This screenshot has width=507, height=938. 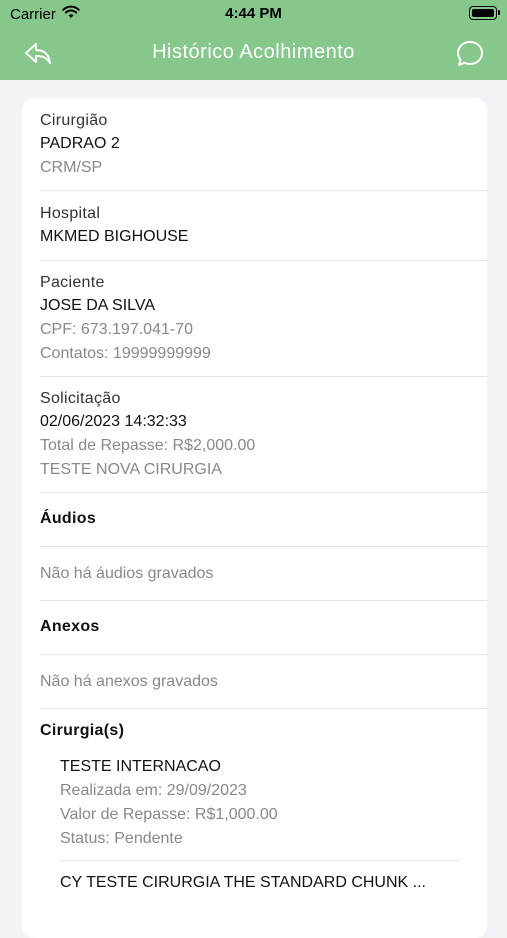 I want to click on status-bar: Carrier 4:44 PM, so click(x=253, y=14).